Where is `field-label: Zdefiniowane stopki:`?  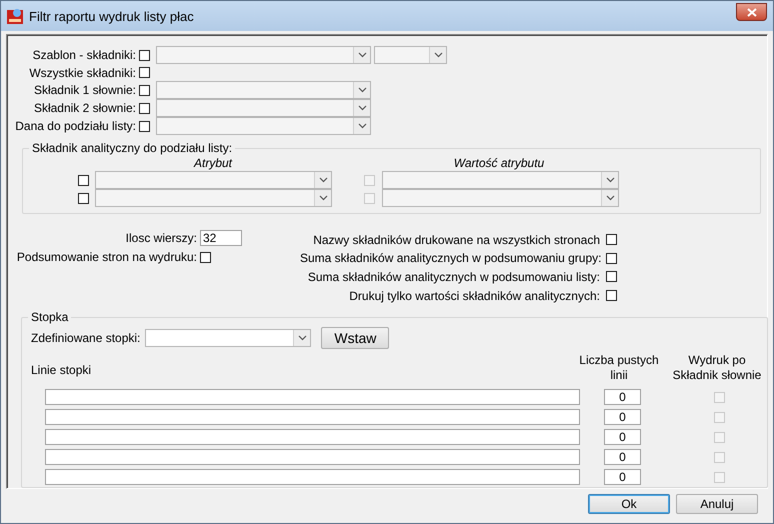
field-label: Zdefiniowane stopki: is located at coordinates (85, 338).